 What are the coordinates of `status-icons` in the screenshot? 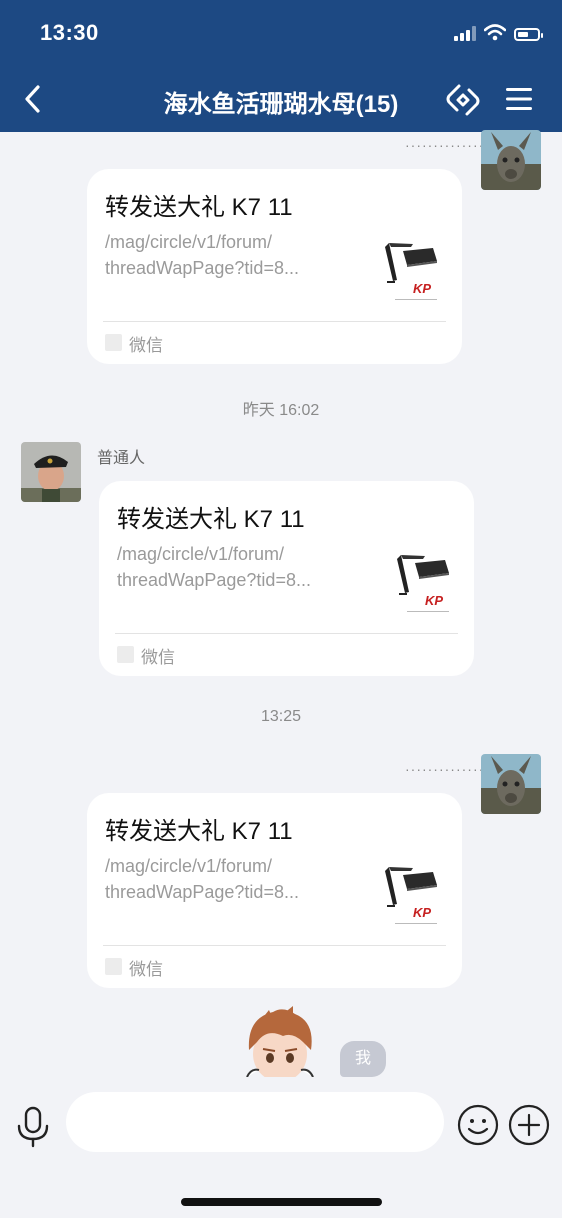 It's located at (498, 32).